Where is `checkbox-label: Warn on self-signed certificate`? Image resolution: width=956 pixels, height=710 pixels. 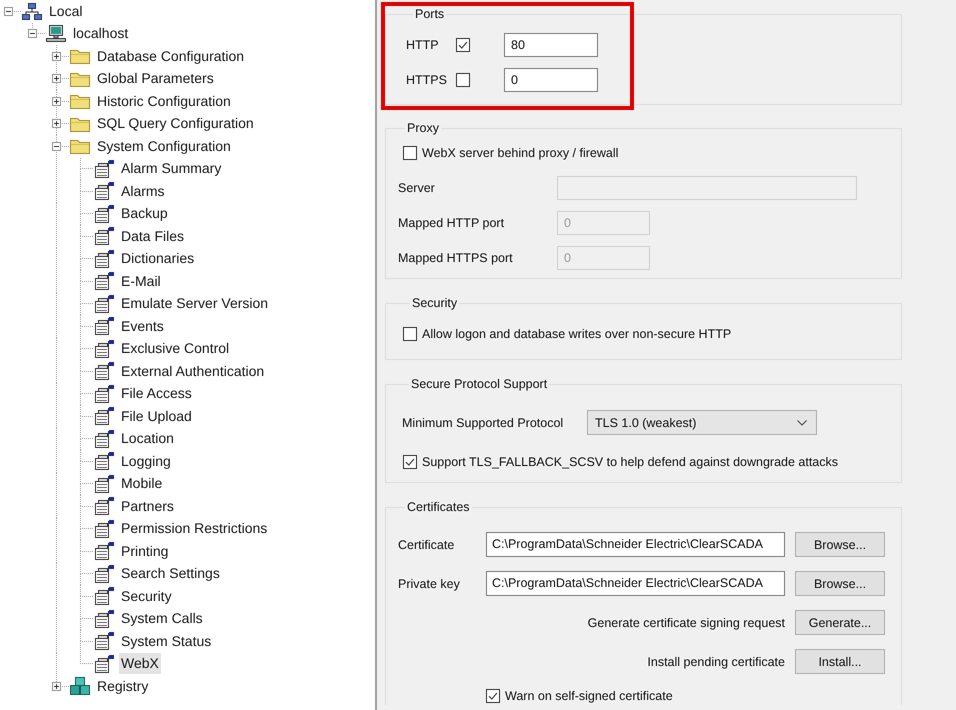 checkbox-label: Warn on self-signed certificate is located at coordinates (589, 696).